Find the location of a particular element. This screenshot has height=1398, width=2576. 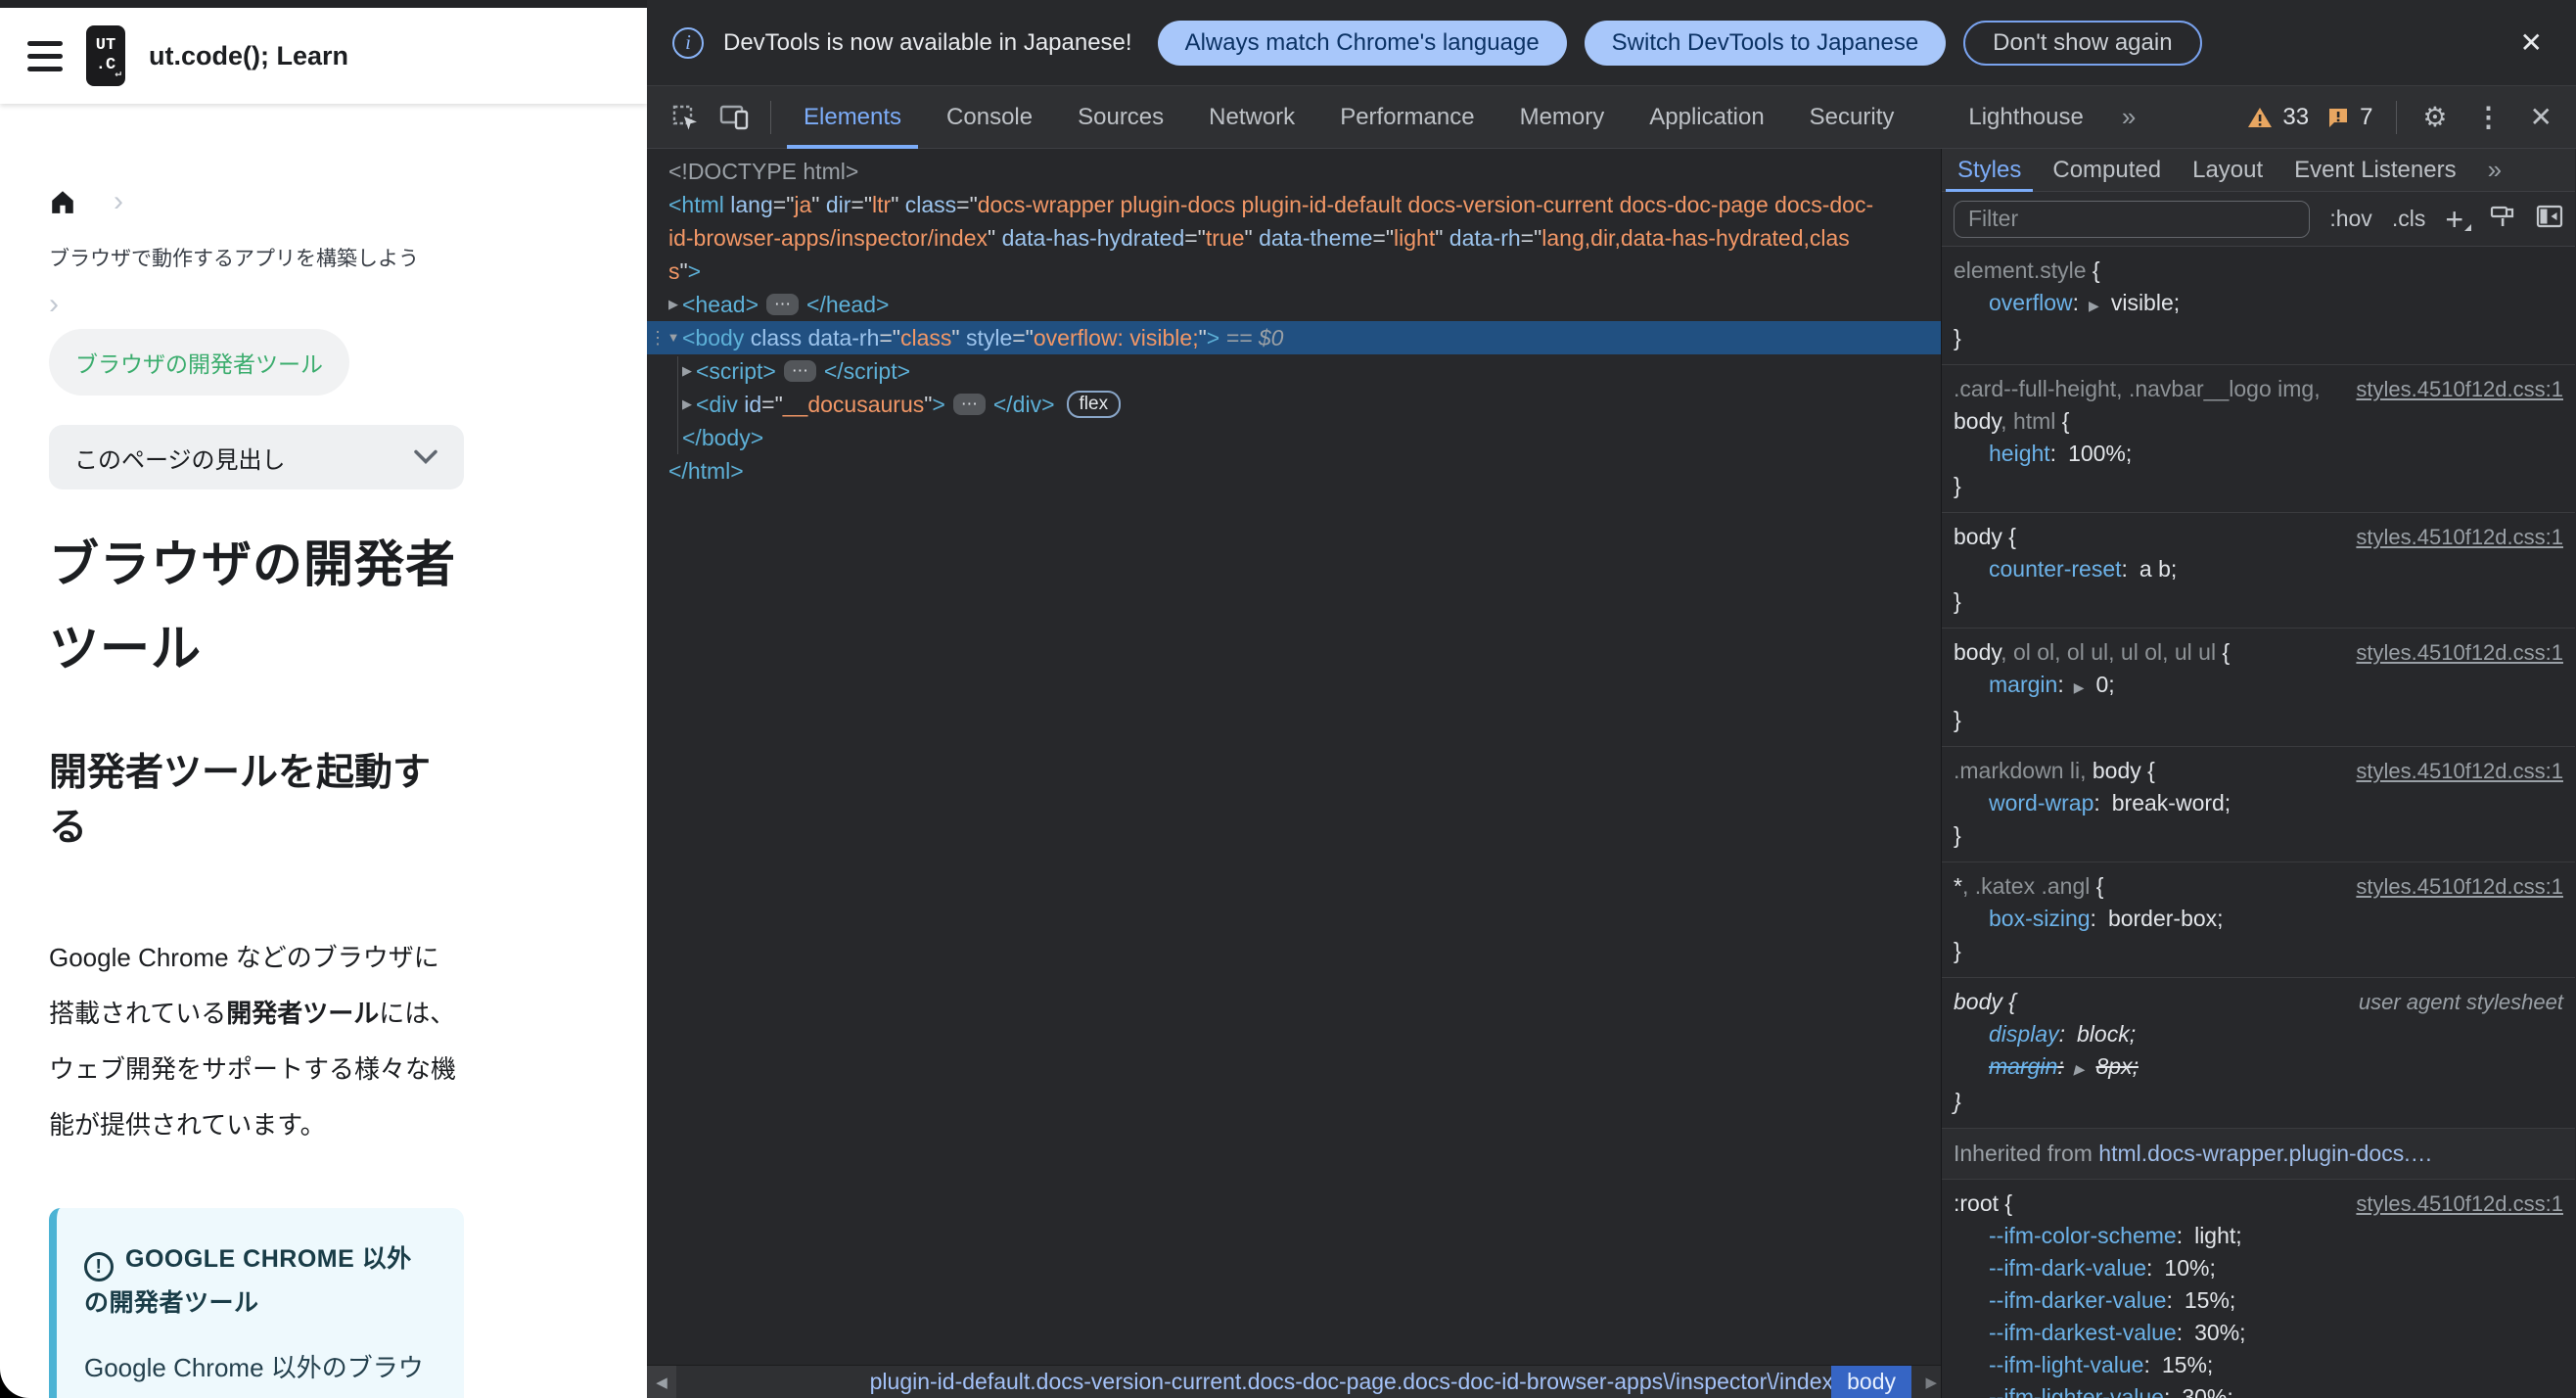

code-token: data-rh is located at coordinates (844, 337).